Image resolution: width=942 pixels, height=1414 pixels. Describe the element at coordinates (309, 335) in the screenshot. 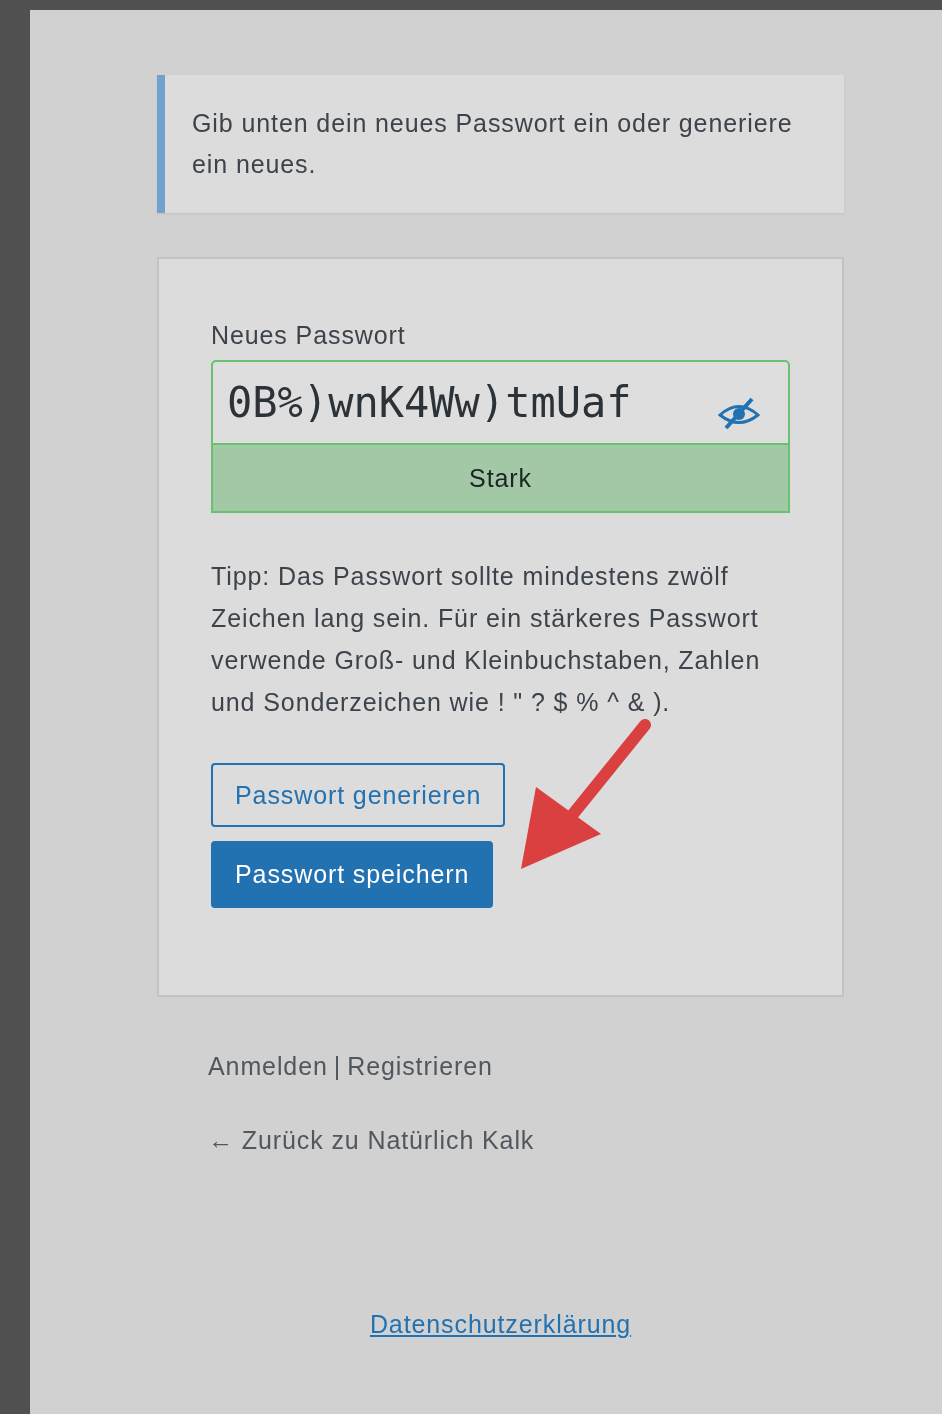

I see `field-label: Neues Passwort` at that location.